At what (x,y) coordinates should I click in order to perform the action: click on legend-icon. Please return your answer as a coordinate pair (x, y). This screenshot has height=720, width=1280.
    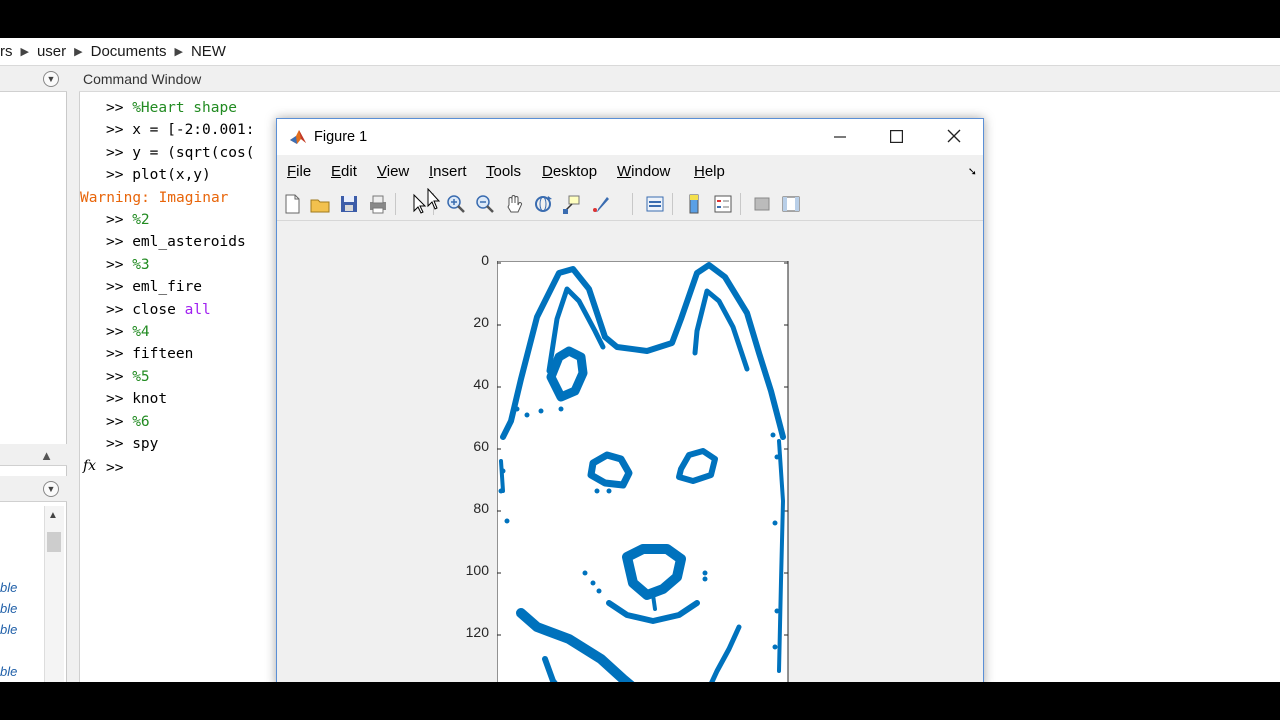
    Looking at the image, I should click on (723, 204).